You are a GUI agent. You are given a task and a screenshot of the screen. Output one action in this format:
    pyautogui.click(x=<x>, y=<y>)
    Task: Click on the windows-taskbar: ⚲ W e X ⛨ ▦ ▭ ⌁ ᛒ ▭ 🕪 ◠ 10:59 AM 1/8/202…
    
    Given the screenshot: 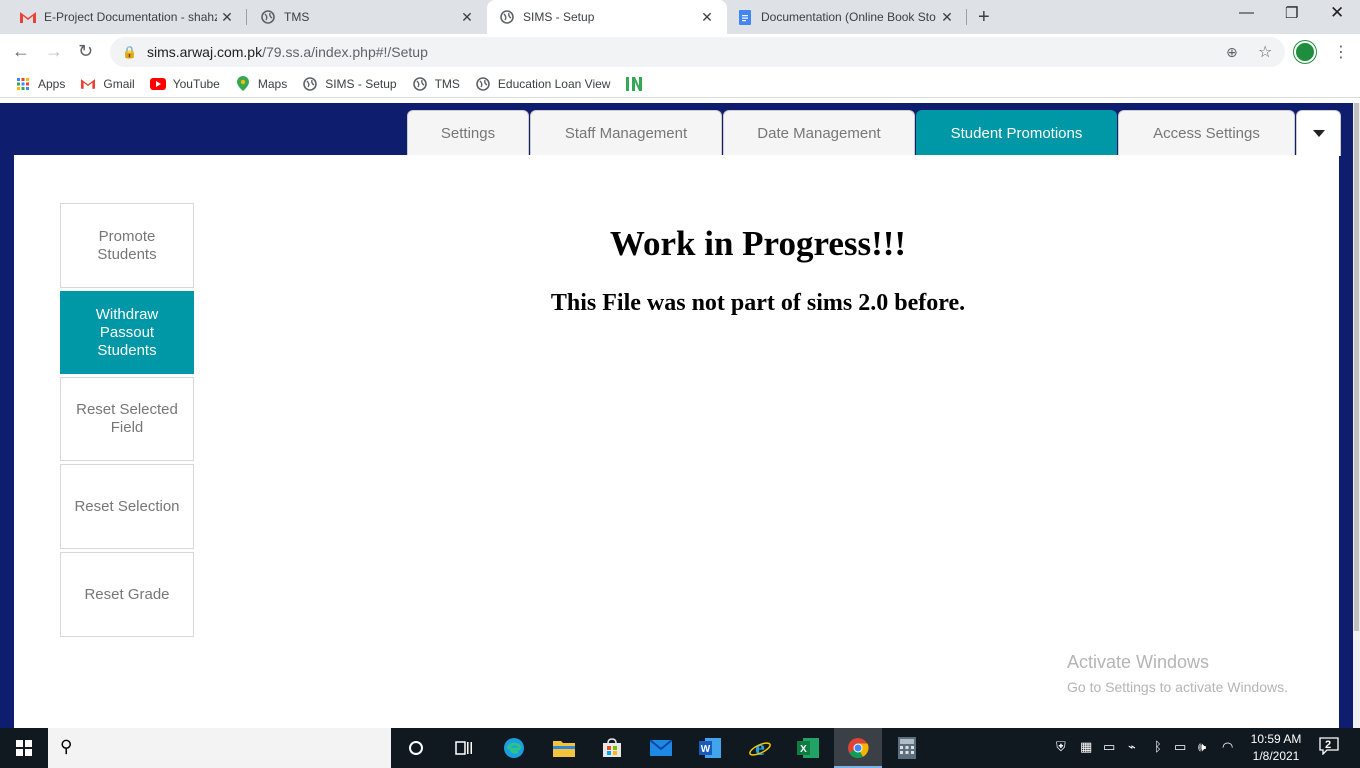 What is the action you would take?
    pyautogui.click(x=680, y=748)
    